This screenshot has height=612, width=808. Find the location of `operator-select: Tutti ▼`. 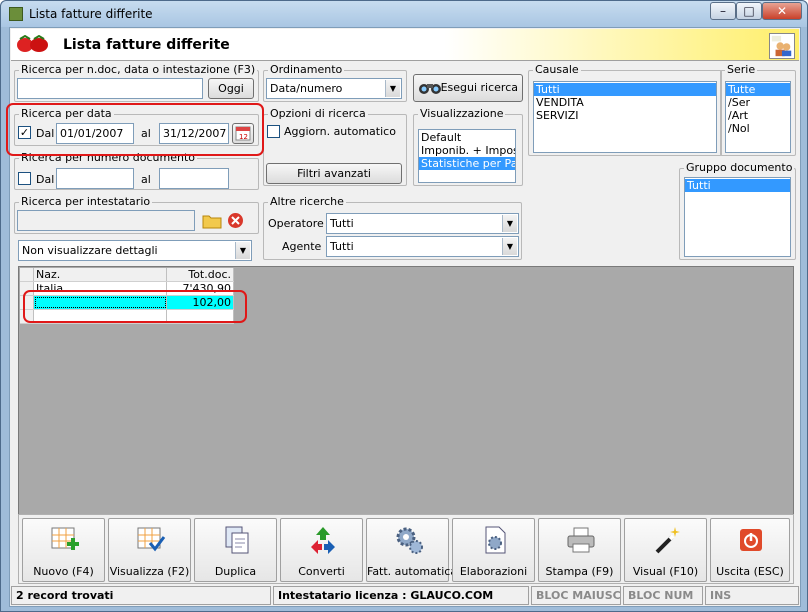

operator-select: Tutti ▼ is located at coordinates (422, 223).